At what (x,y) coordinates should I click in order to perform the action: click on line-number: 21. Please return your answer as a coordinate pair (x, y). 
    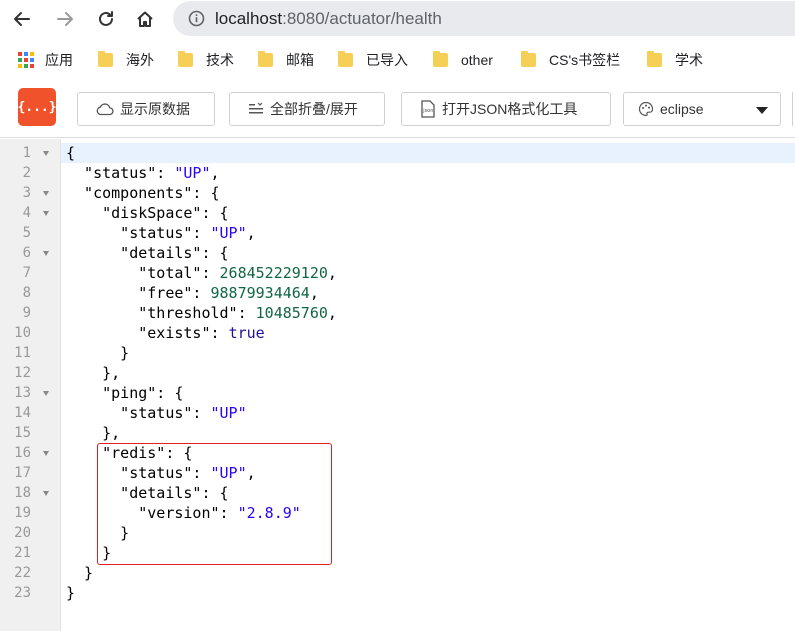
    Looking at the image, I should click on (22, 553).